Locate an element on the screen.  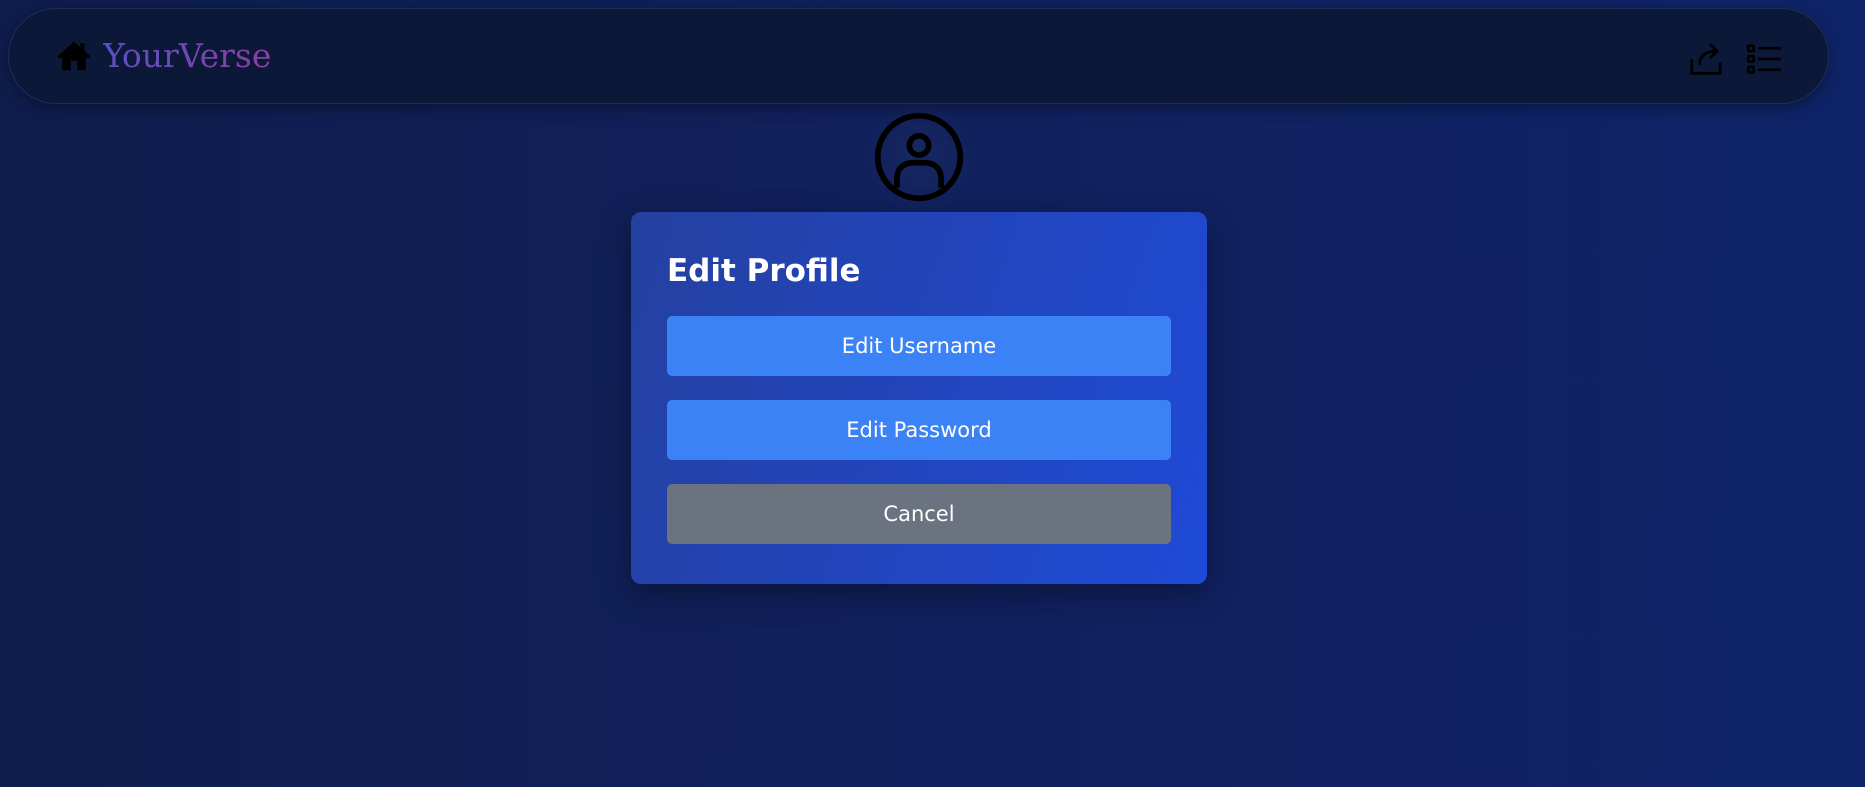
user-circle-icon is located at coordinates (919, 157).